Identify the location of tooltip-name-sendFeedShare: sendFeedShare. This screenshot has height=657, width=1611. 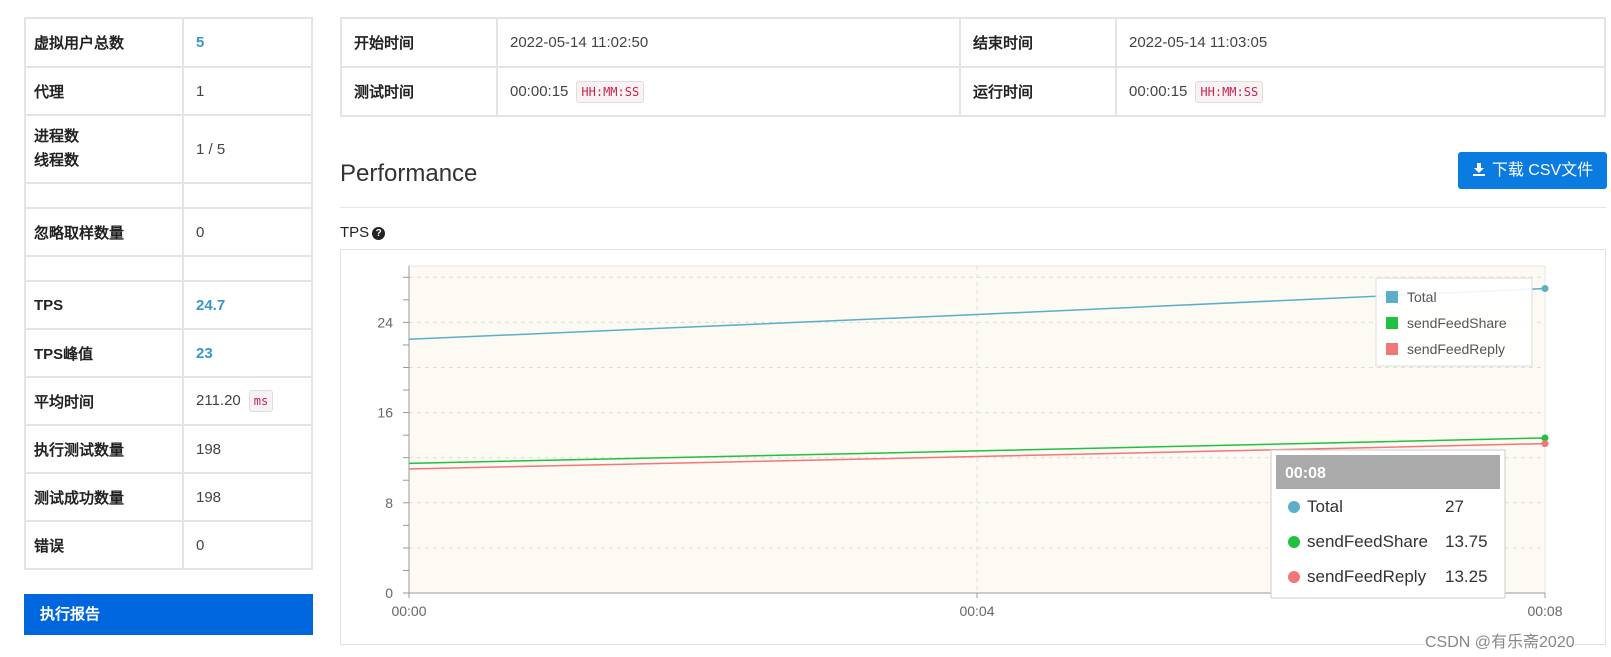
(1367, 541).